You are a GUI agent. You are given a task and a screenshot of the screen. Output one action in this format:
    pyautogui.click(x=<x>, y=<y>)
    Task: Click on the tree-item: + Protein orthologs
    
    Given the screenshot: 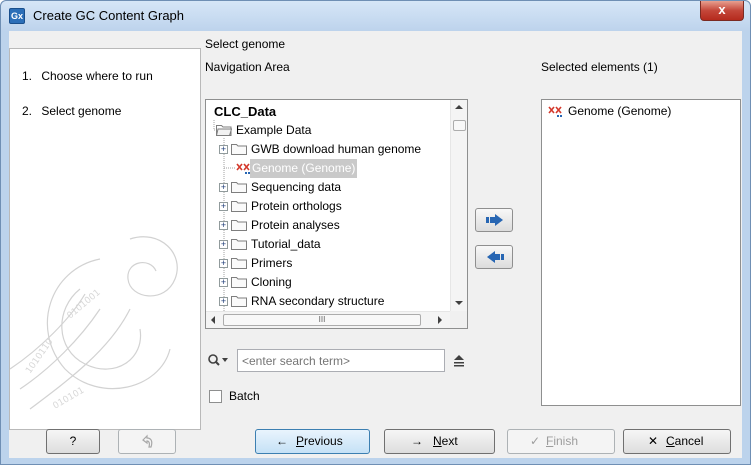 What is the action you would take?
    pyautogui.click(x=328, y=206)
    